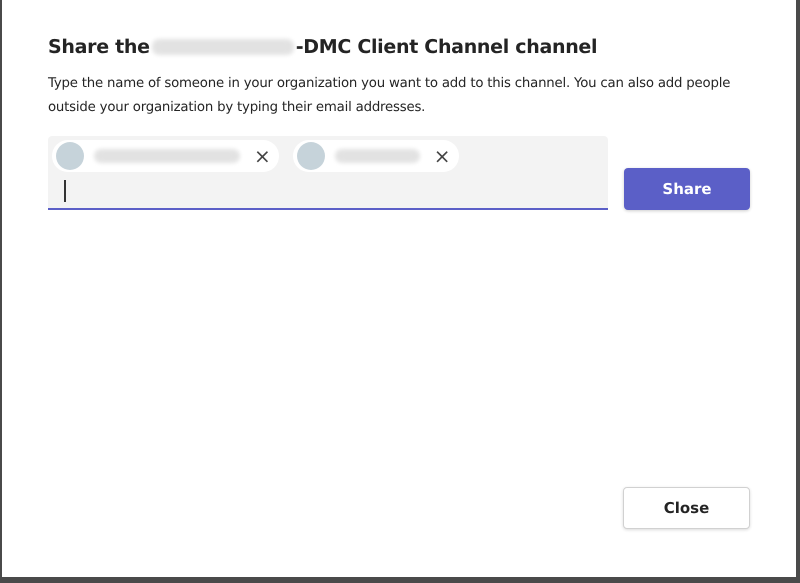  Describe the element at coordinates (447, 47) in the screenshot. I see `dialog-title: -DMC Client Channel channel` at that location.